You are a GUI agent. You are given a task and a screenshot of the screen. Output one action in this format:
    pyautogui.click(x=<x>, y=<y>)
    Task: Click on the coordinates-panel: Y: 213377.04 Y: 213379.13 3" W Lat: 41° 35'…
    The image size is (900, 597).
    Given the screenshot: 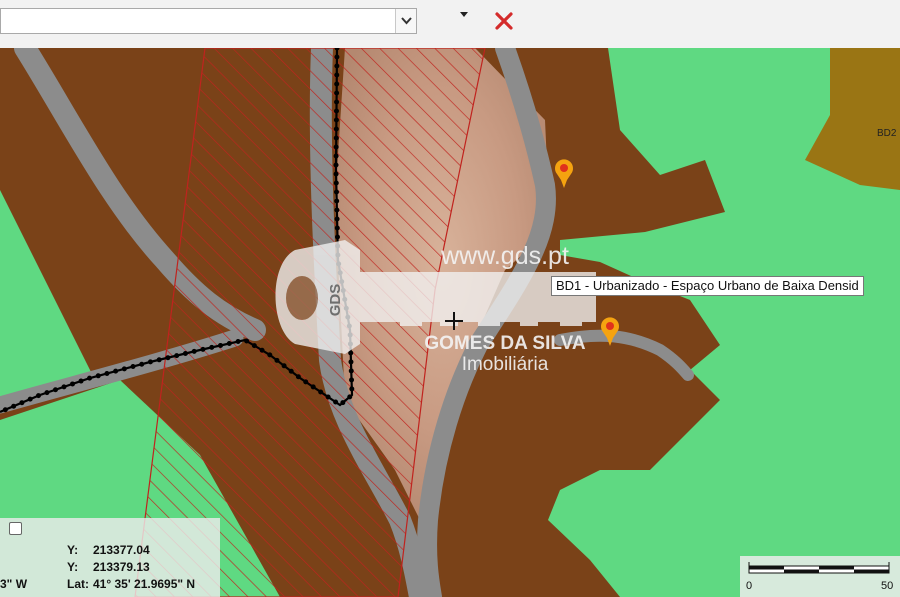 What is the action you would take?
    pyautogui.click(x=110, y=557)
    